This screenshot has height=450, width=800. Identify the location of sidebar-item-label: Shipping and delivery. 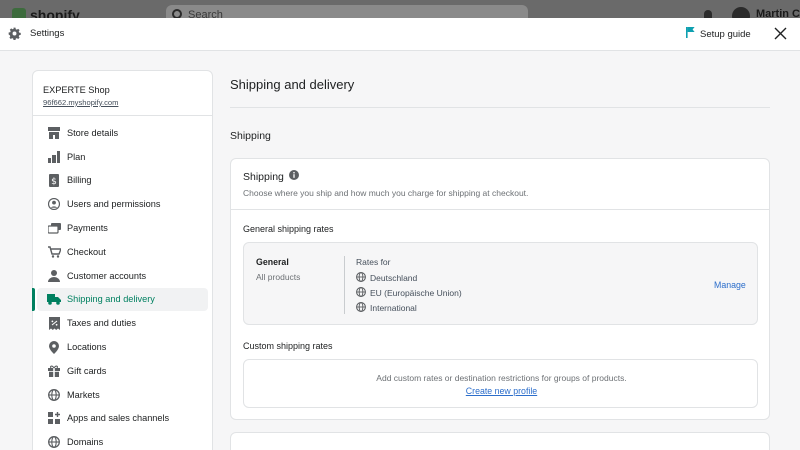
(111, 299).